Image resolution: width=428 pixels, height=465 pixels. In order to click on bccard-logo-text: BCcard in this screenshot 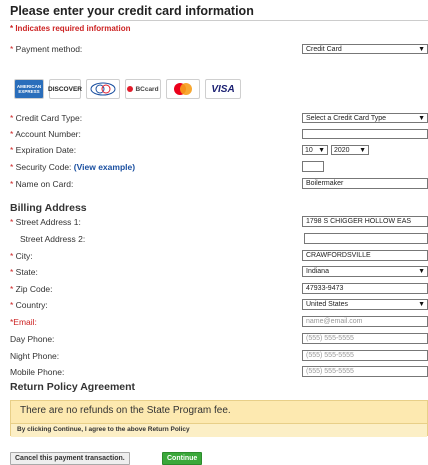, I will do `click(147, 89)`.